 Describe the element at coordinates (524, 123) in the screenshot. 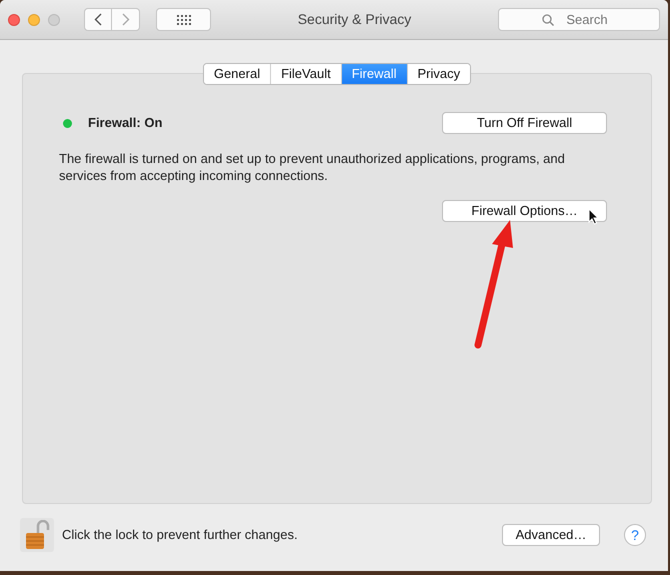

I see `turn-off-firewall-button: Turn Off Firewall` at that location.